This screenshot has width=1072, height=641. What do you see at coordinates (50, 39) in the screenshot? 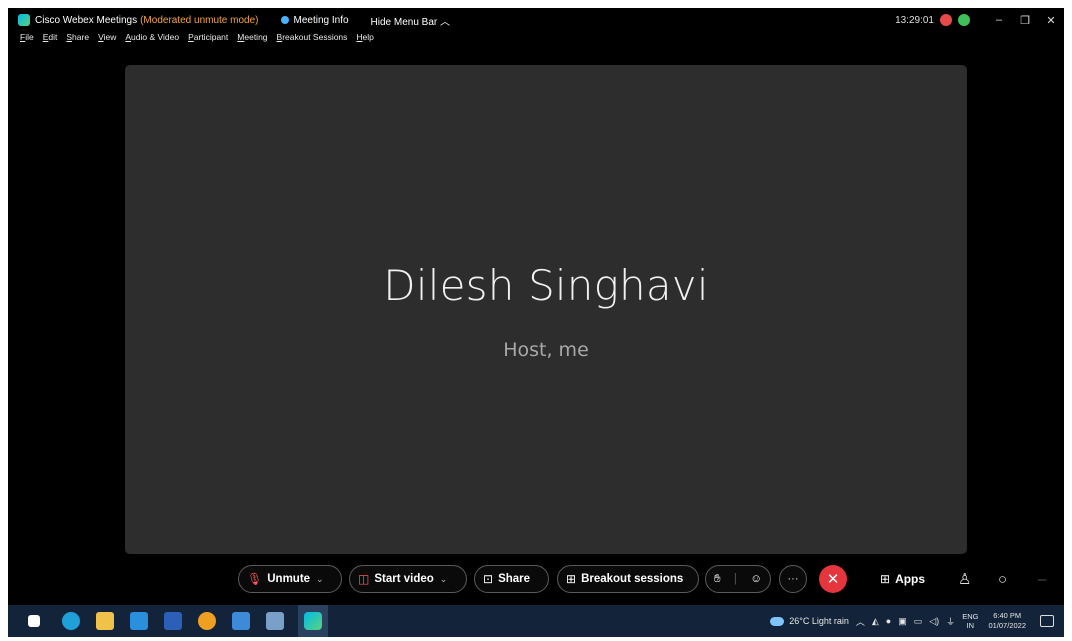
I see `menu-edit: Edit` at bounding box center [50, 39].